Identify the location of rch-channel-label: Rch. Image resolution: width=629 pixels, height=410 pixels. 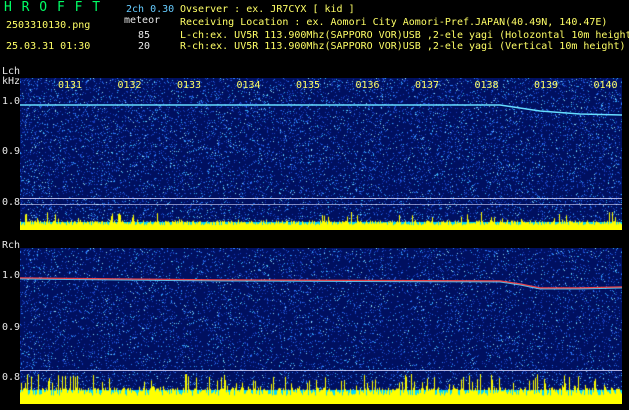
(11, 245).